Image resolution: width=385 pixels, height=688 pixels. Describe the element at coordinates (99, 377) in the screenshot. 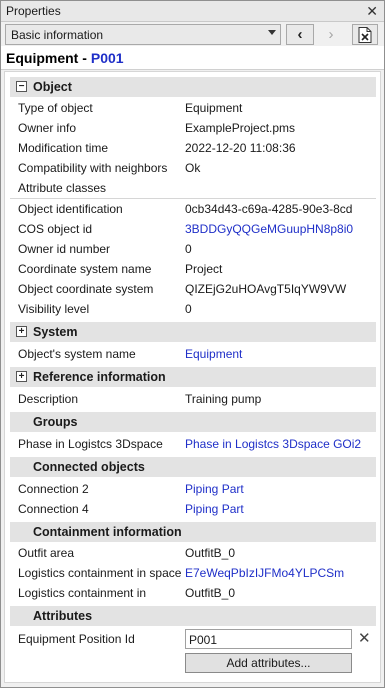

I see `section-title: Reference information` at that location.